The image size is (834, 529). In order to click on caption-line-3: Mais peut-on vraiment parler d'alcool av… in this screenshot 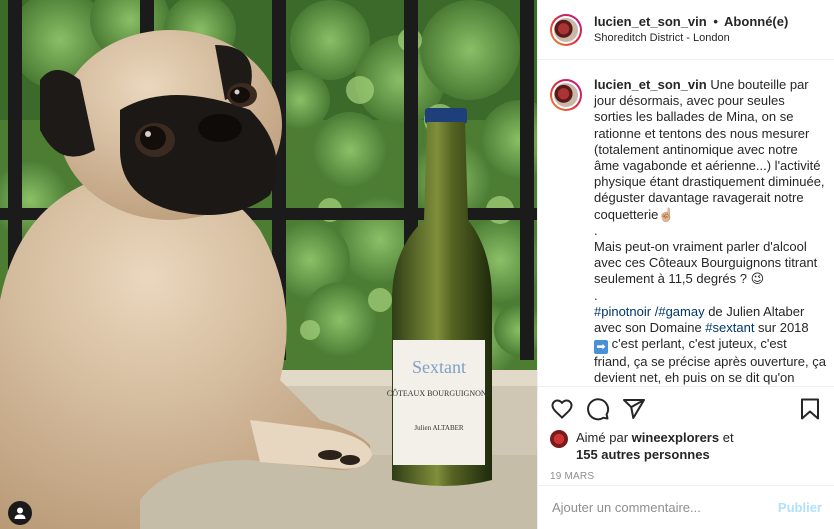, I will do `click(707, 263)`.